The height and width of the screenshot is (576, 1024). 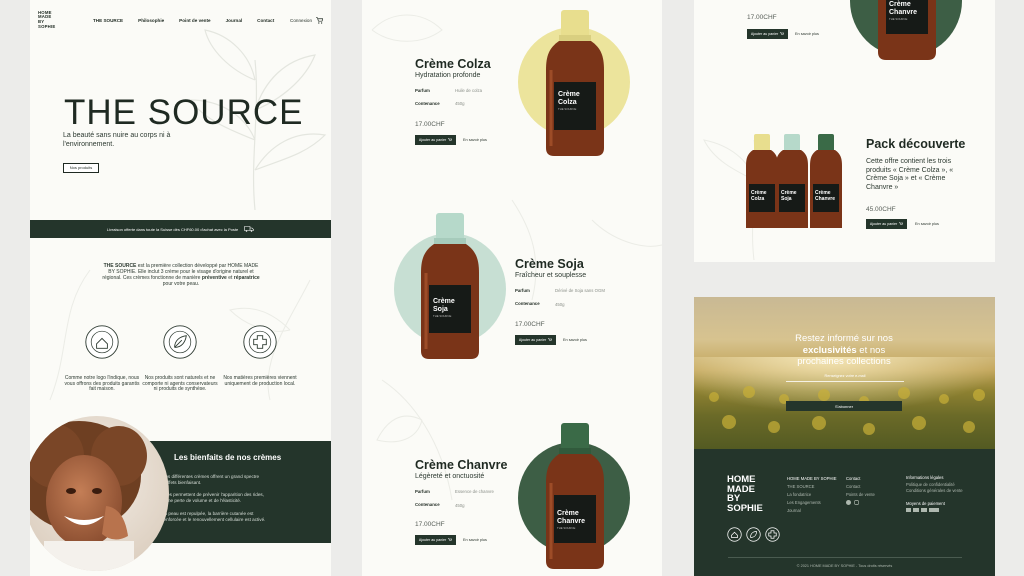 I want to click on footer-link: Conditions générales de vente, so click(x=936, y=491).